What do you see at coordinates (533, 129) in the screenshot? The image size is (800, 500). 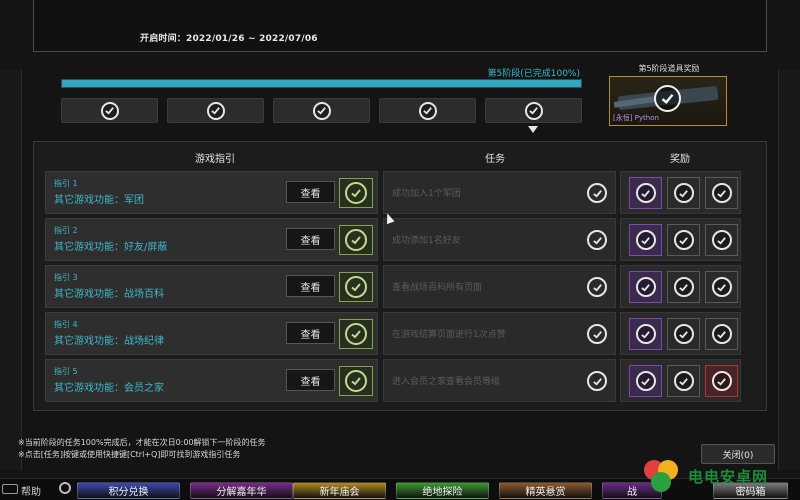 I see `selected-stage-arrow-icon` at bounding box center [533, 129].